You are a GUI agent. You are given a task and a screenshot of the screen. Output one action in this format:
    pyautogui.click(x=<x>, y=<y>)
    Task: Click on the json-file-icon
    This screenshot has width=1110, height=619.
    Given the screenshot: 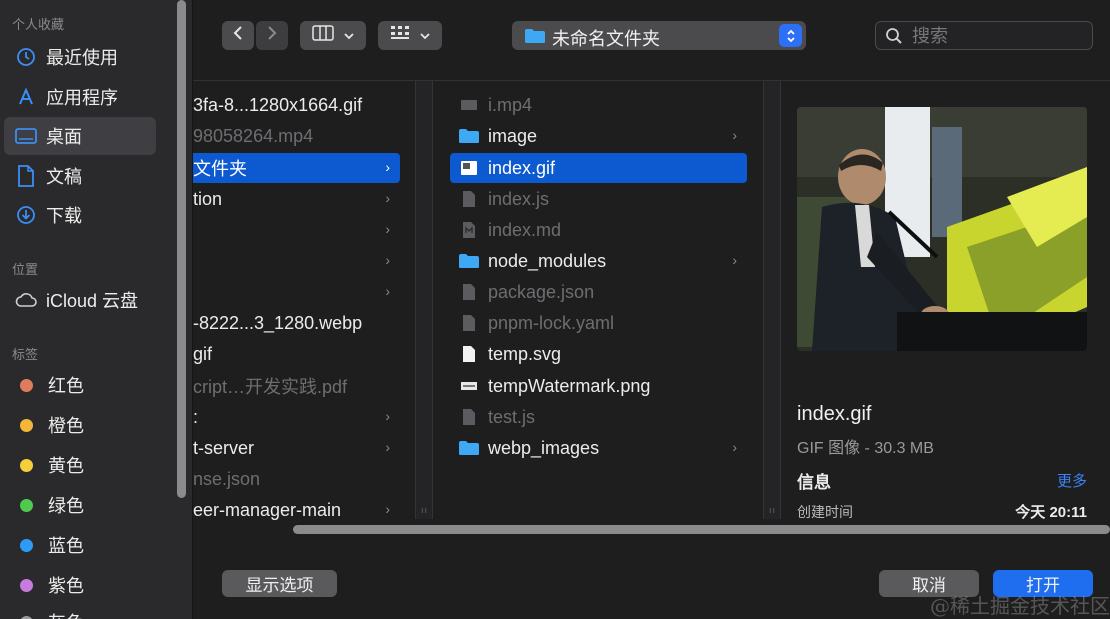 What is the action you would take?
    pyautogui.click(x=469, y=292)
    